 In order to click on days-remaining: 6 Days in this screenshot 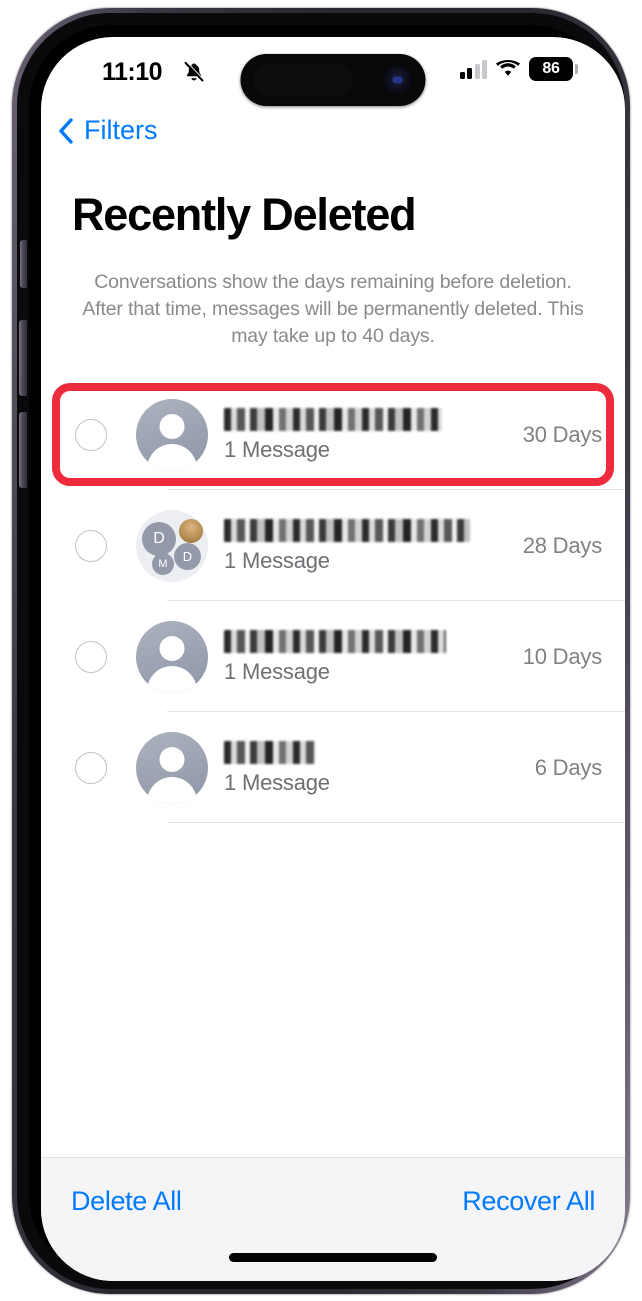, I will do `click(568, 767)`.